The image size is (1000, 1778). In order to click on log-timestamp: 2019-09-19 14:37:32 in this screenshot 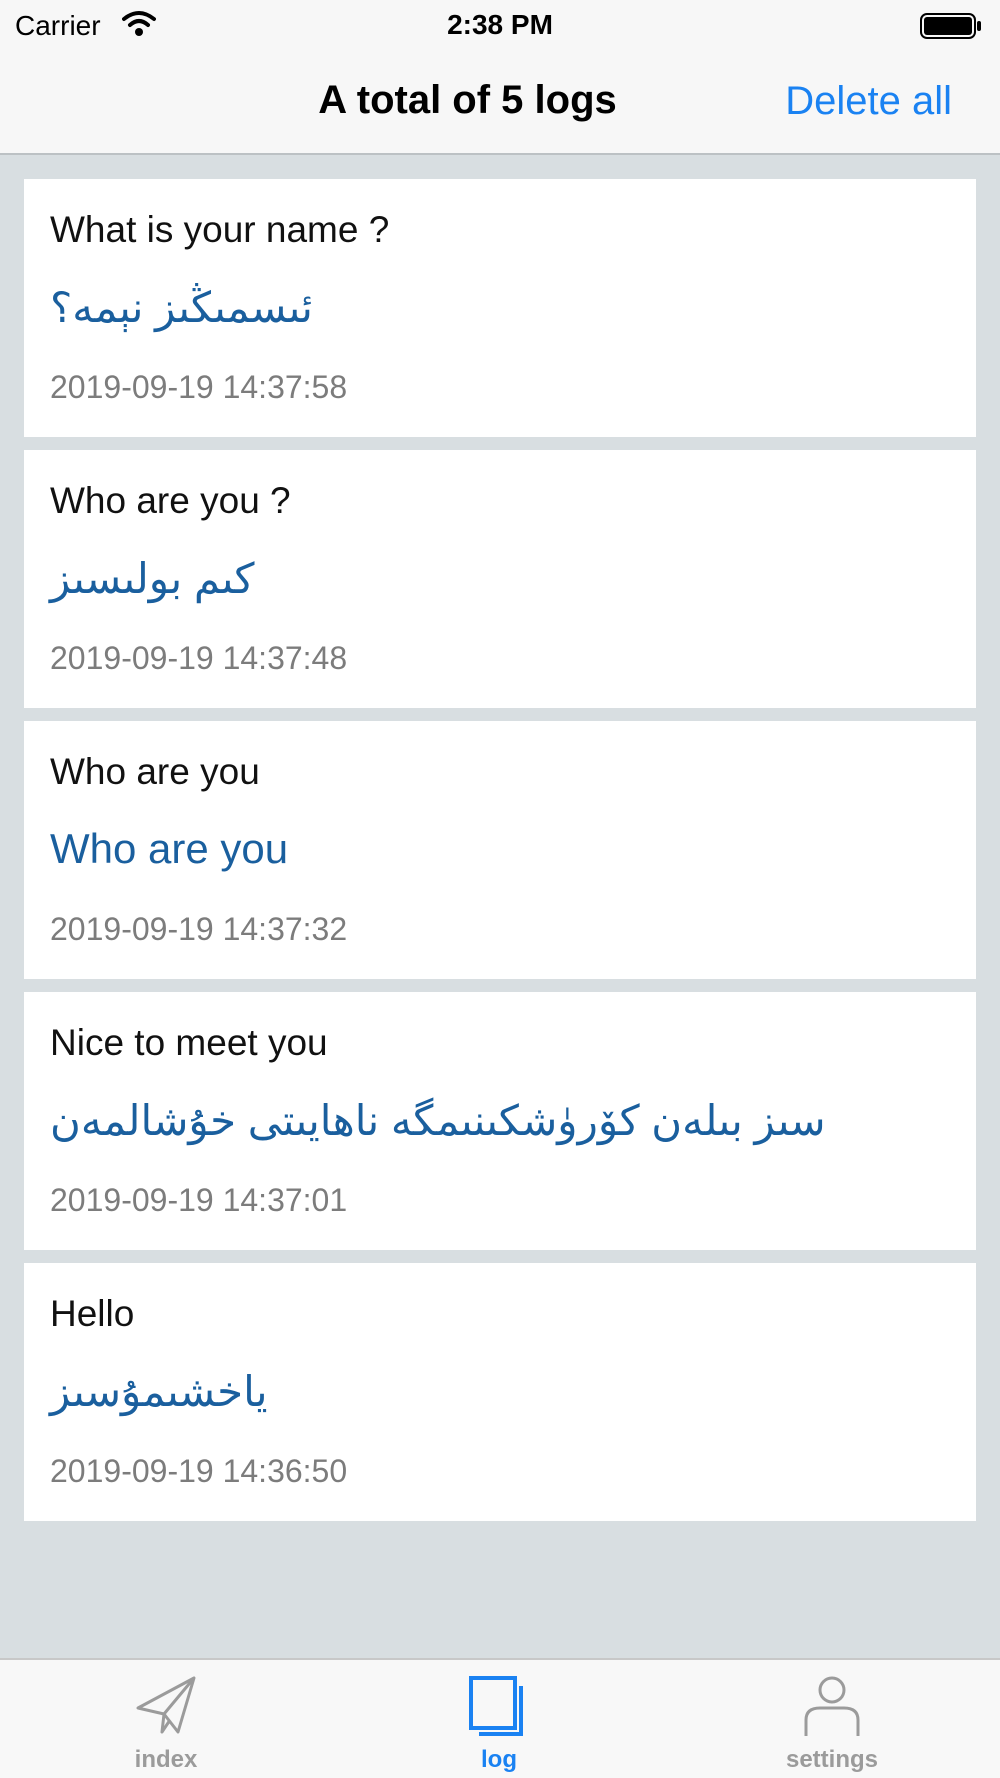, I will do `click(199, 929)`.